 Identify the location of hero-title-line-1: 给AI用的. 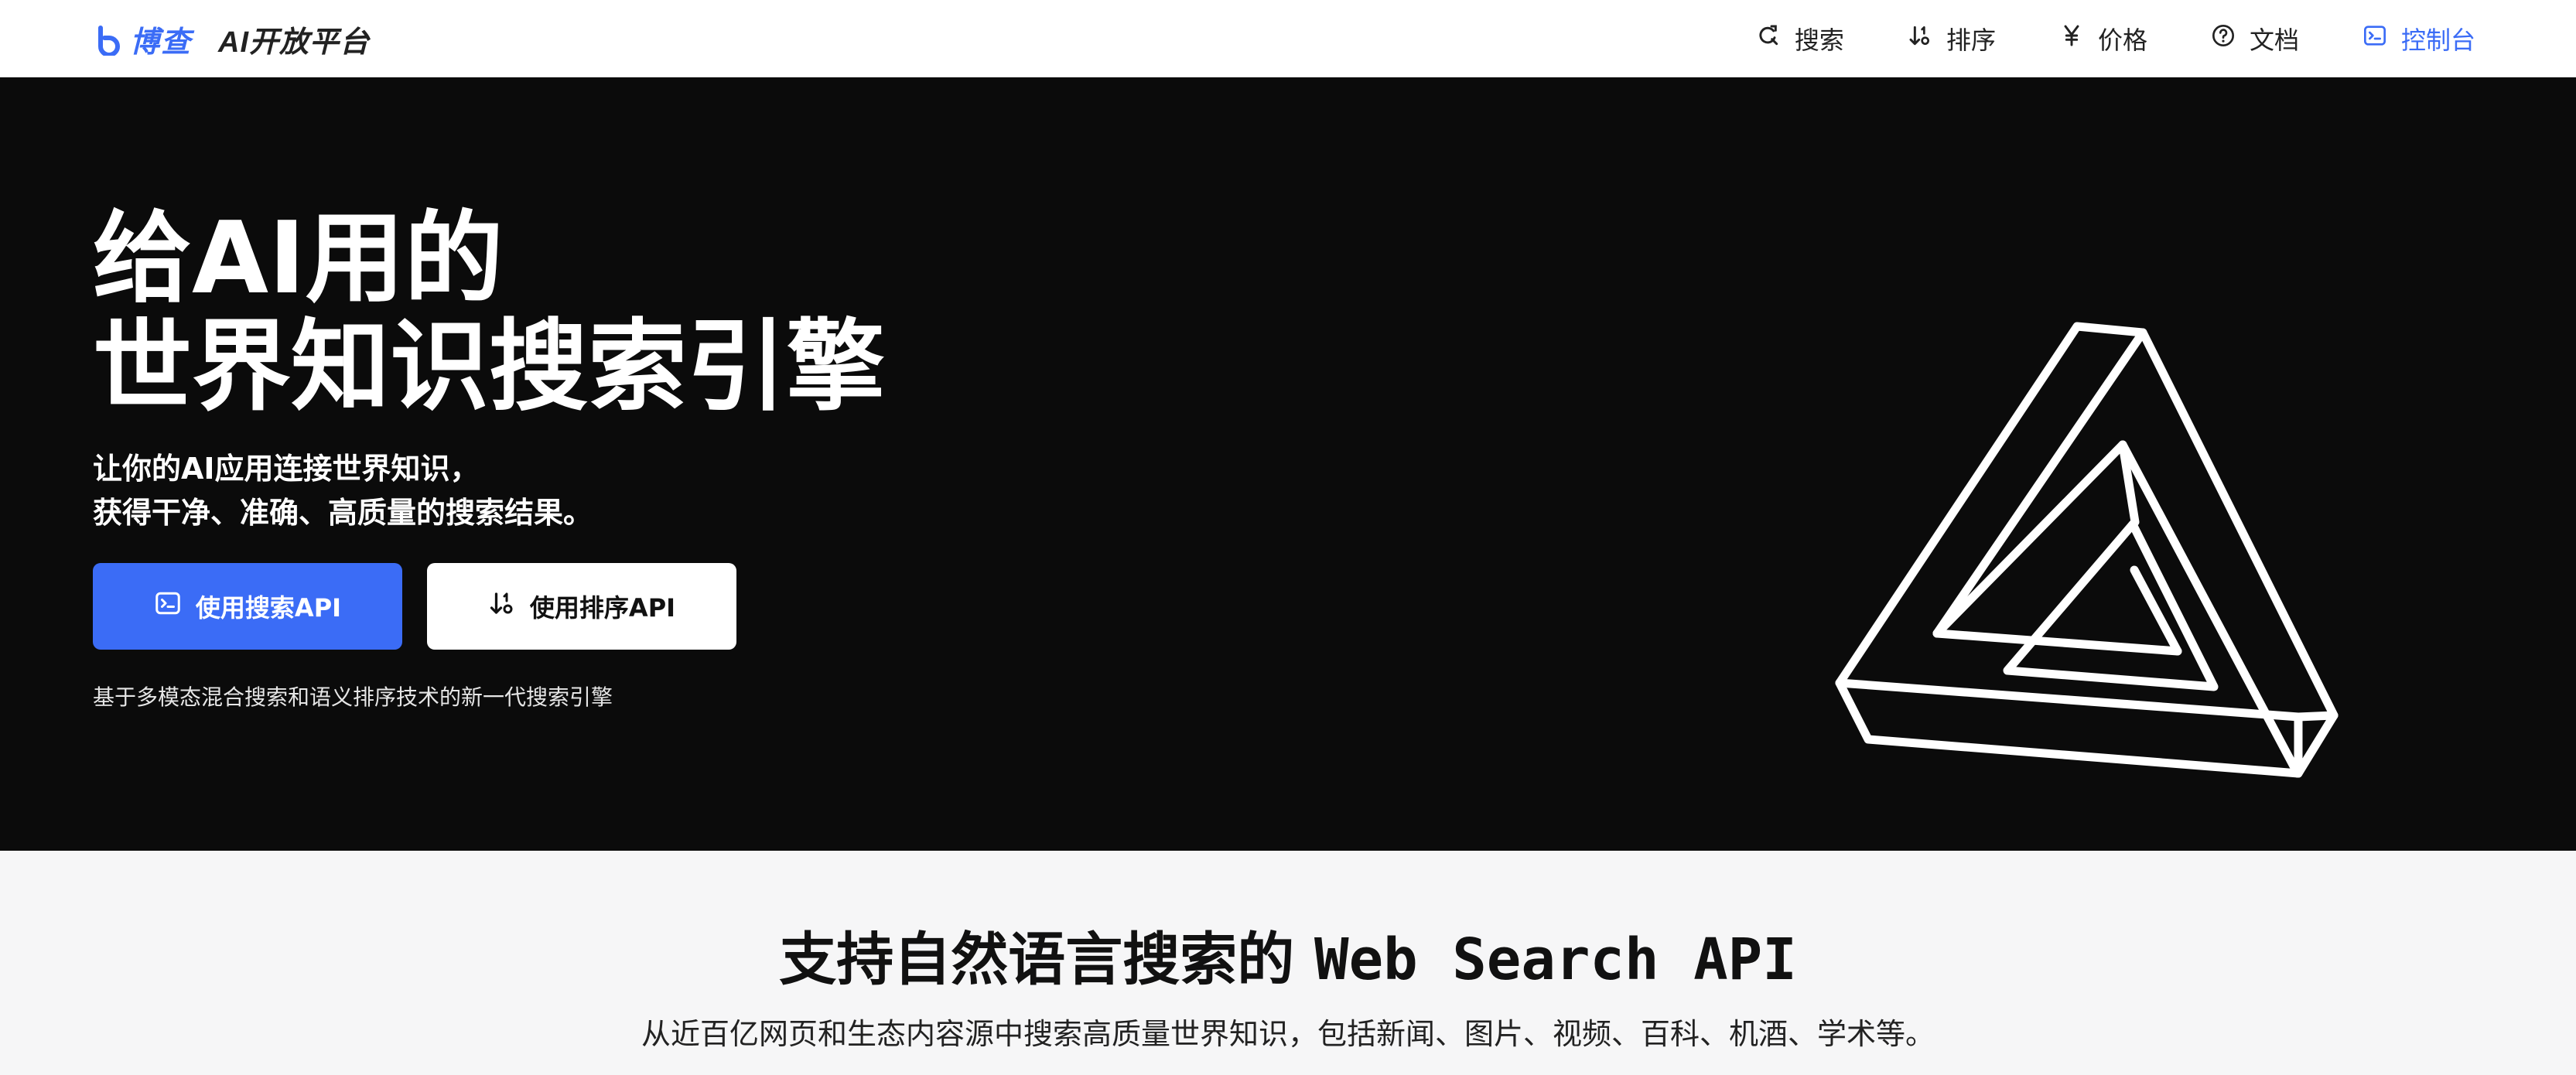
(298, 258).